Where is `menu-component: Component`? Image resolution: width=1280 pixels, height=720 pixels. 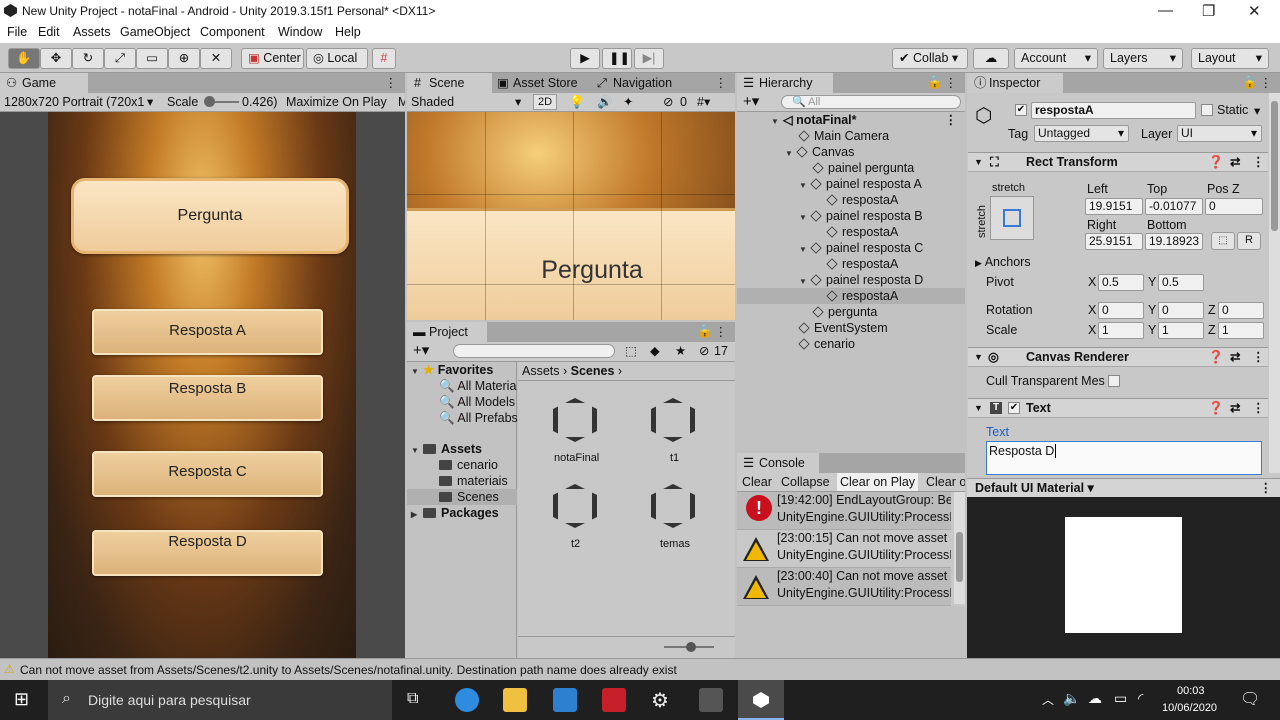
menu-component: Component is located at coordinates (232, 32).